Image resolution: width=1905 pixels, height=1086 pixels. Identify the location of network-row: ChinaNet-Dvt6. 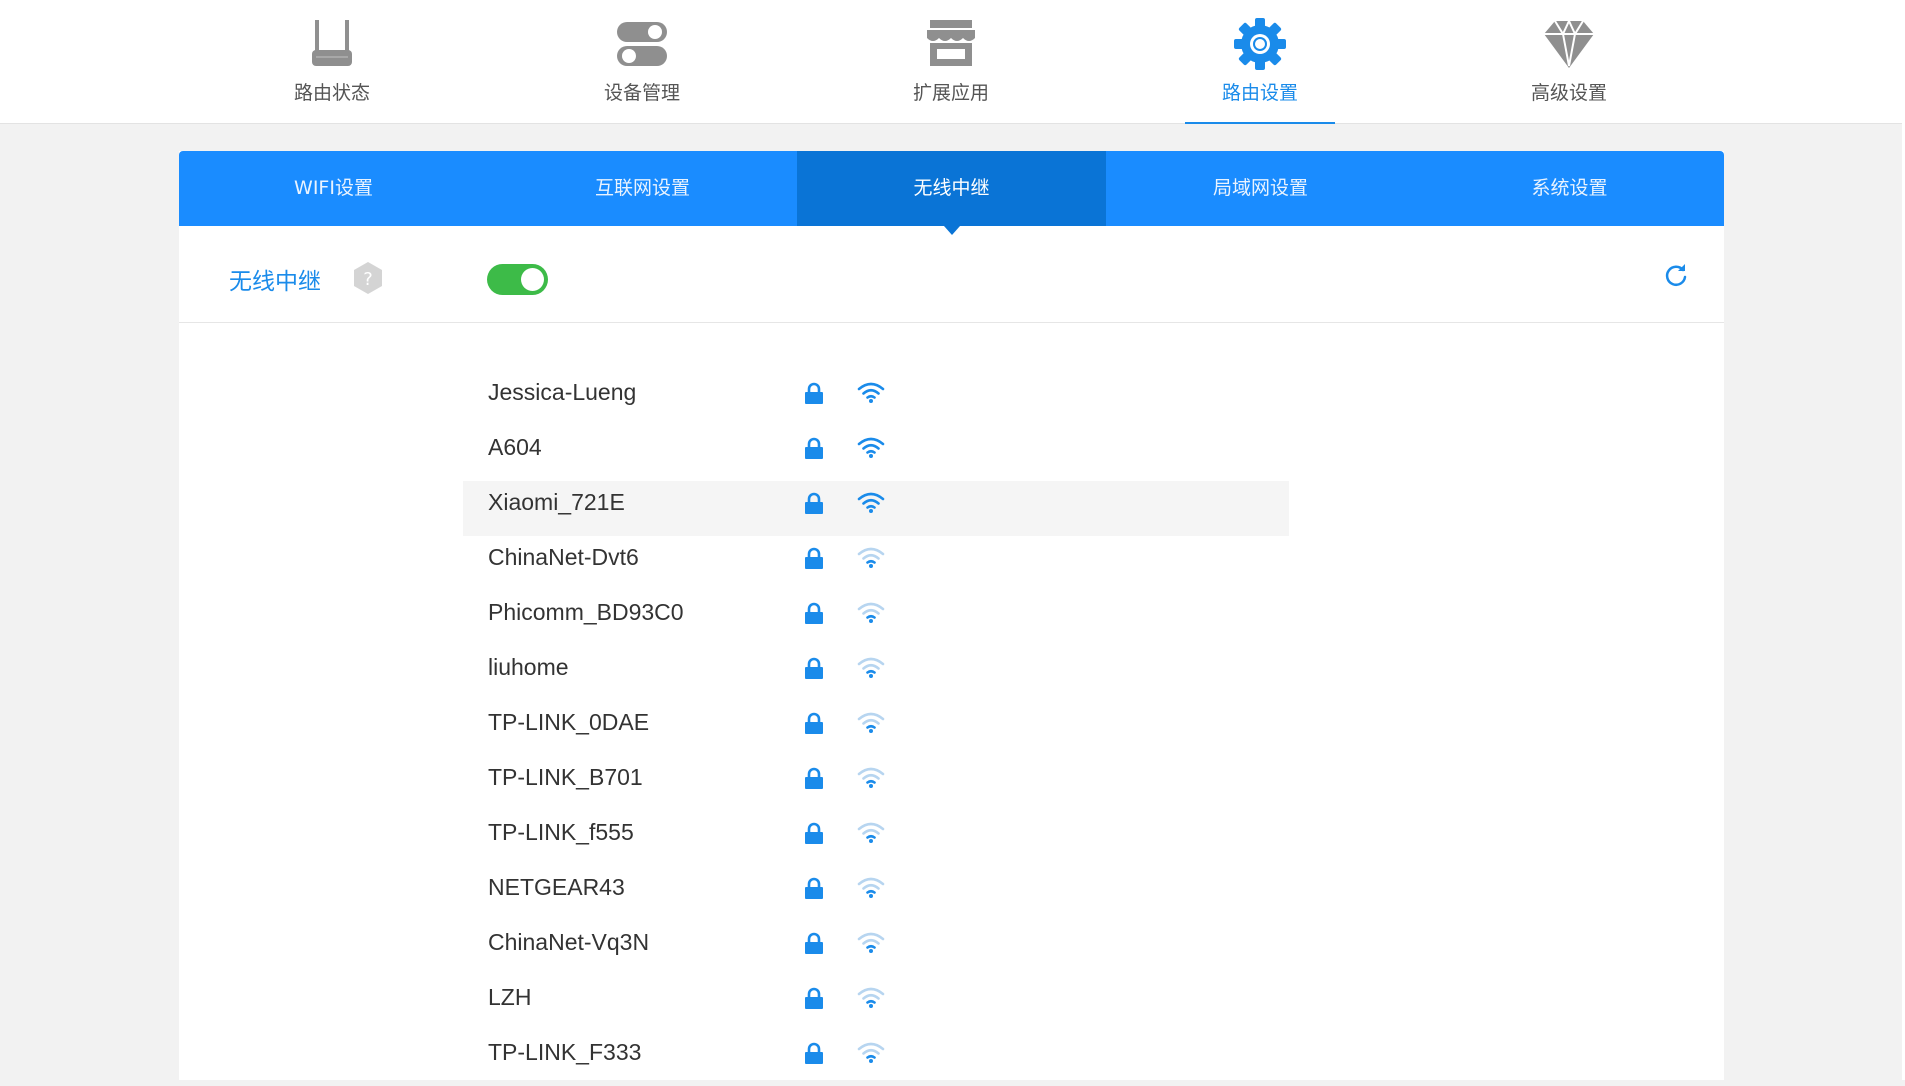
(876, 563).